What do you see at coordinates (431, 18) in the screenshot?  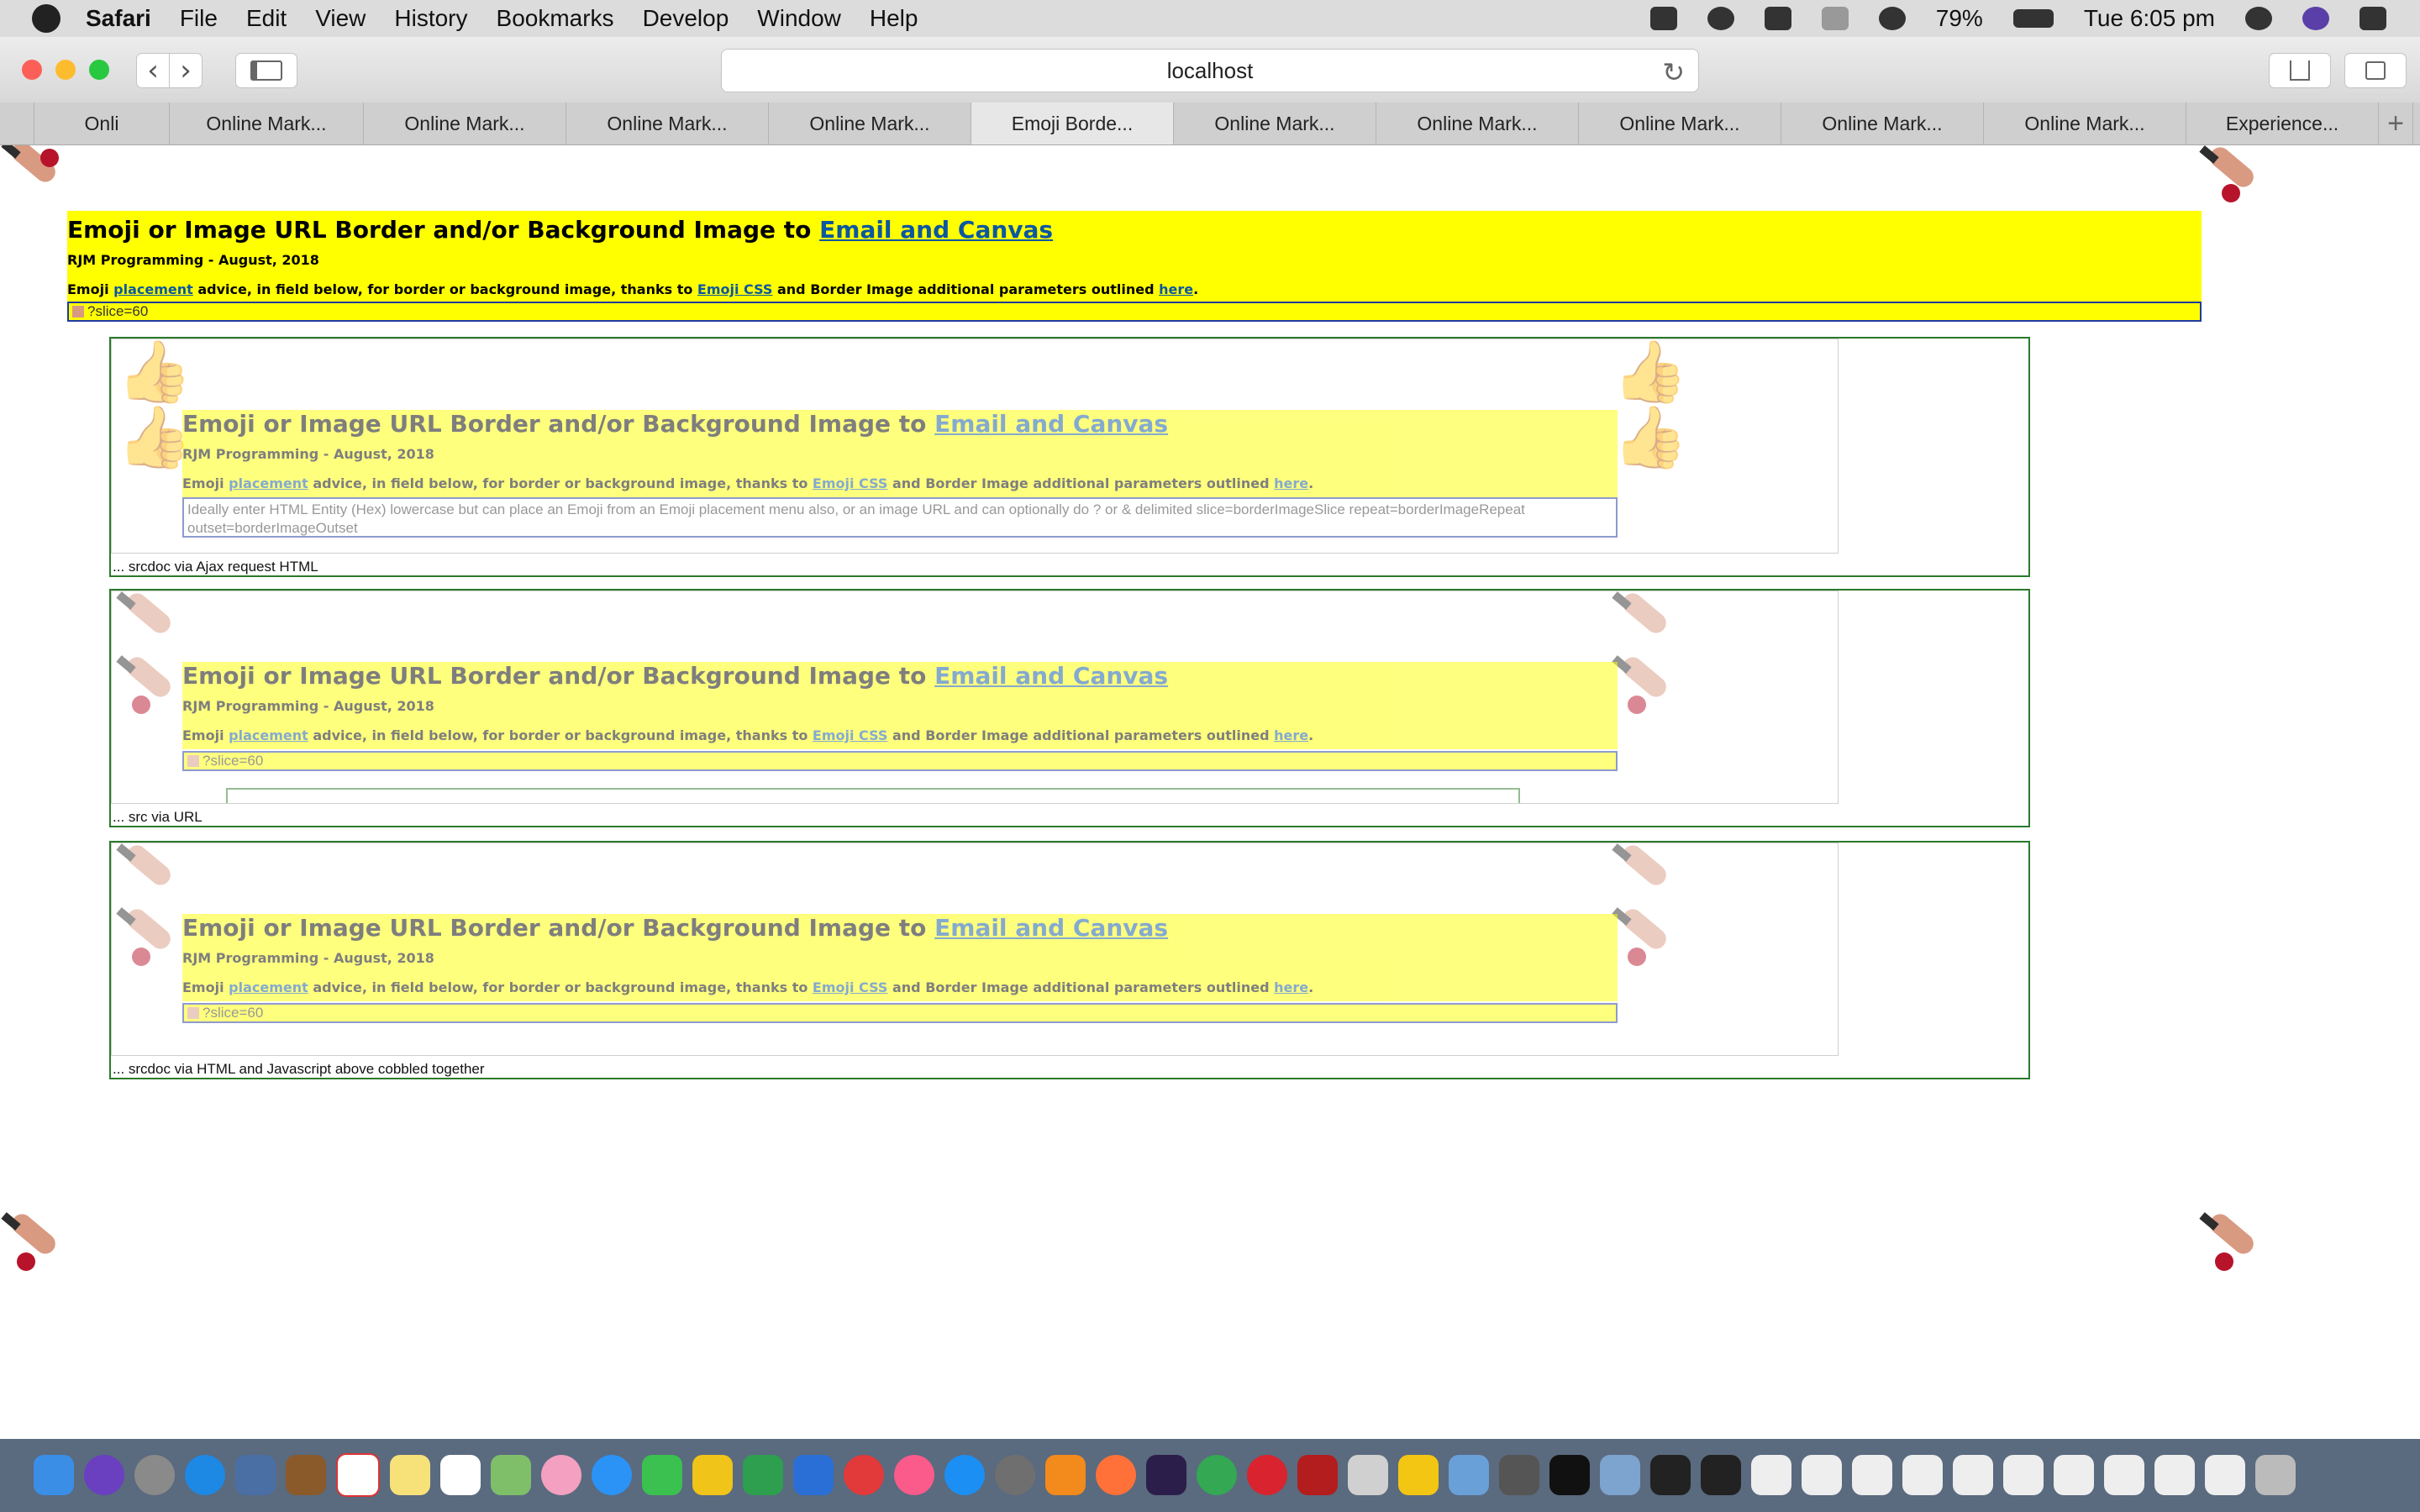 I see `menu-history: History` at bounding box center [431, 18].